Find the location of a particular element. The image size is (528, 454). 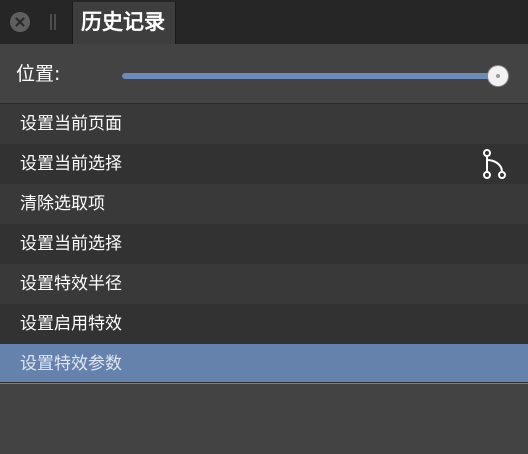

branch-icon is located at coordinates (494, 164).